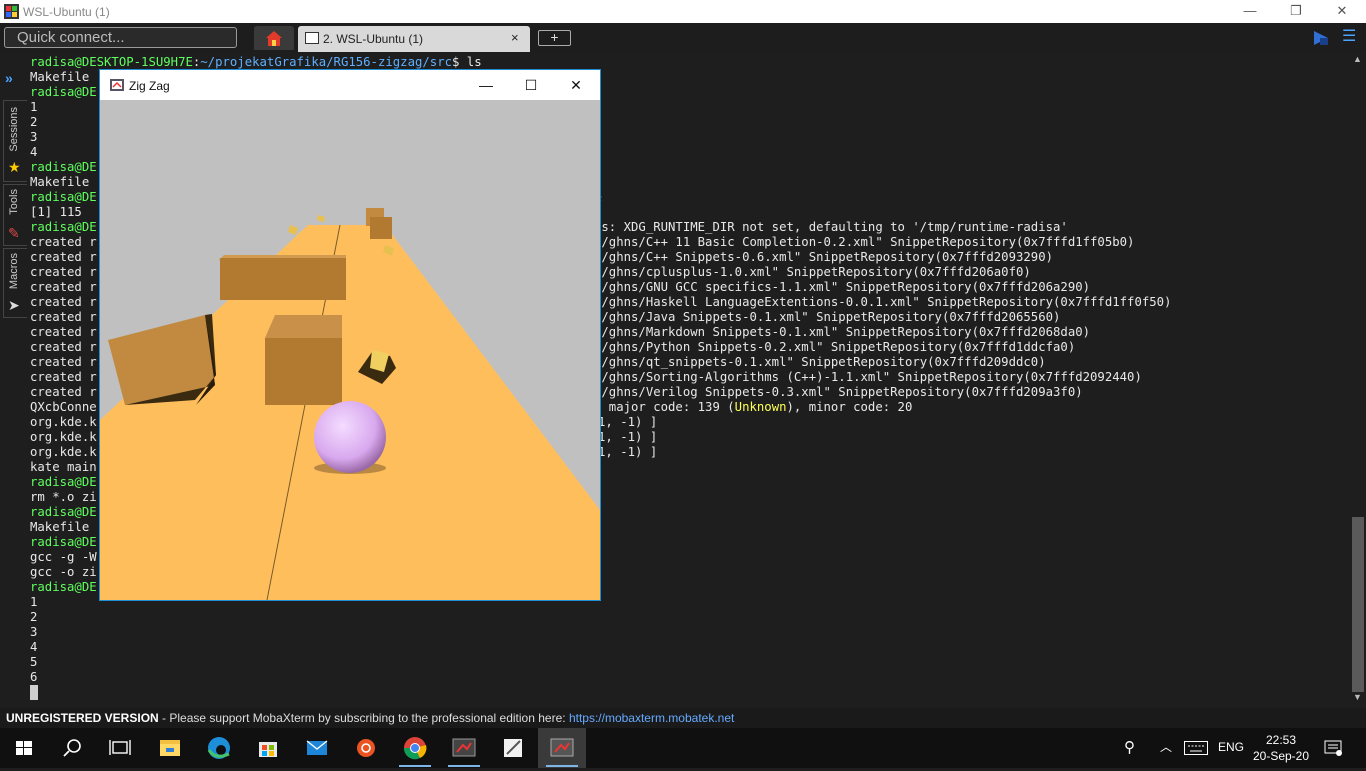 This screenshot has height=771, width=1366. What do you see at coordinates (486, 85) in the screenshot?
I see `zigzag-minimize-button: —` at bounding box center [486, 85].